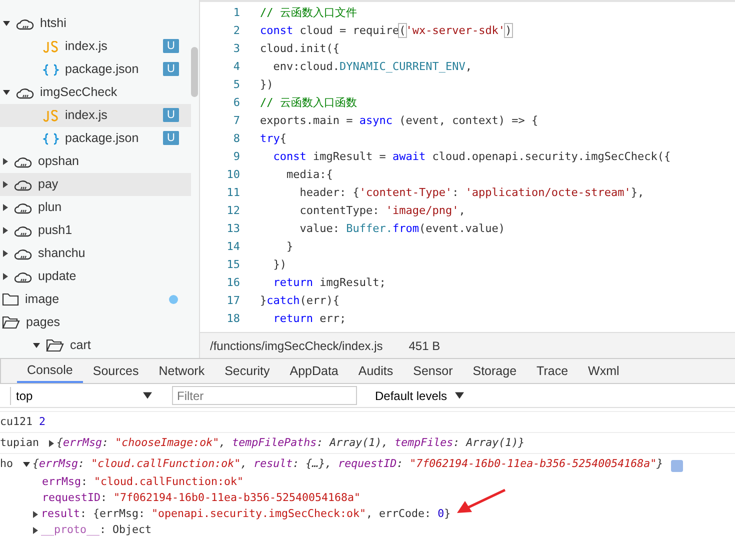 This screenshot has width=735, height=540. I want to click on context-select: top, so click(85, 395).